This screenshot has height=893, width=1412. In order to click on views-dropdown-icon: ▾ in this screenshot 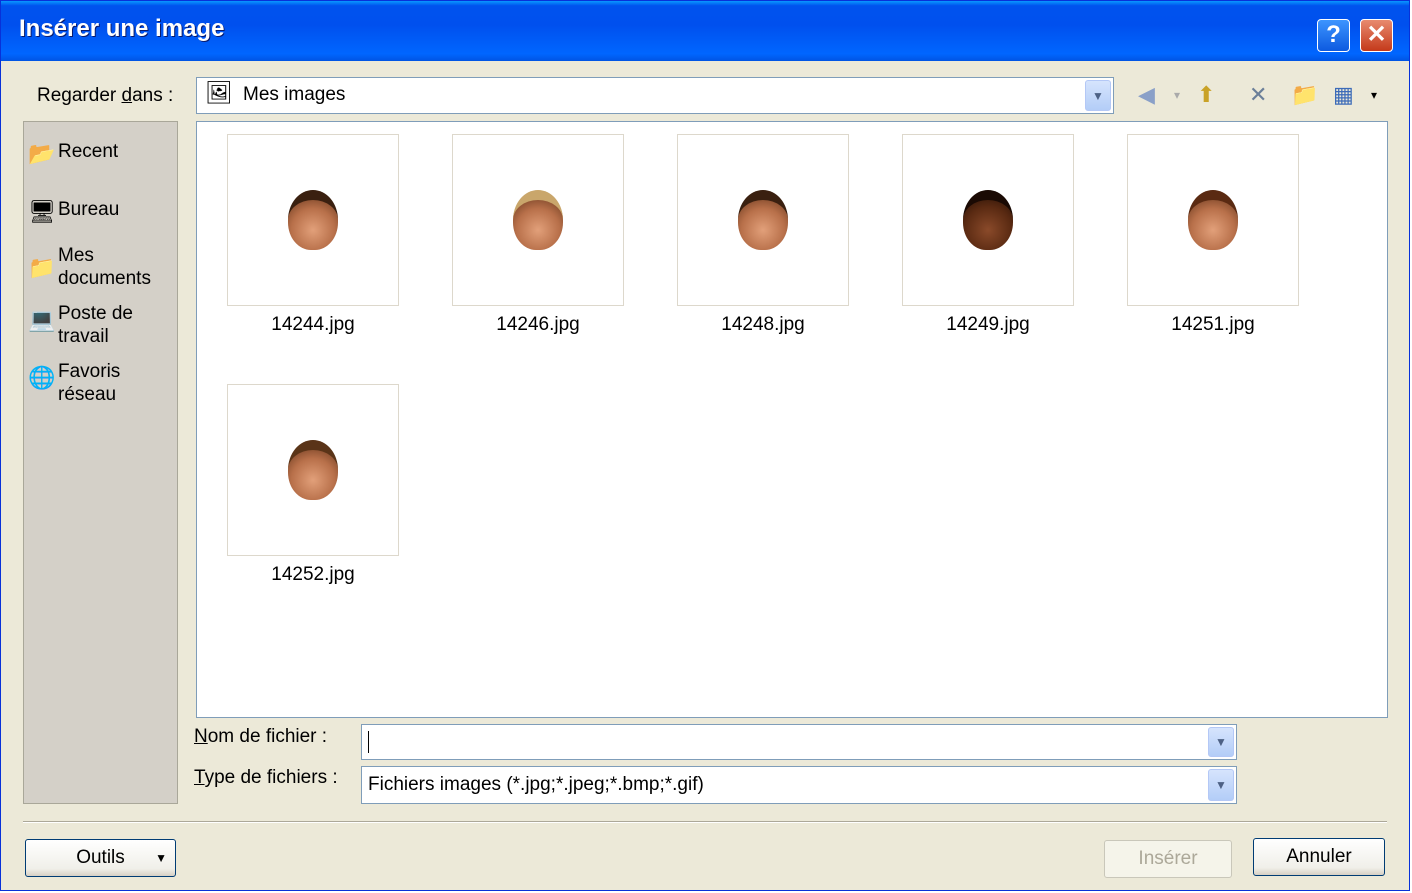, I will do `click(1374, 95)`.